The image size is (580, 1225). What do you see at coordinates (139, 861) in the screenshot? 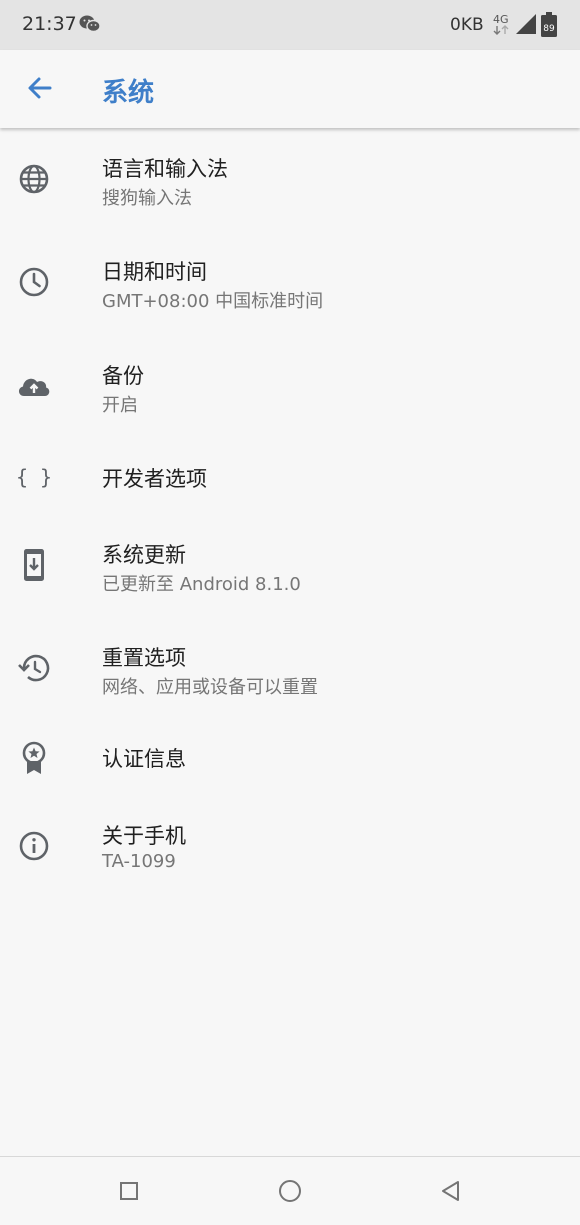
I see `settings-item-subtitle: TA-1099` at bounding box center [139, 861].